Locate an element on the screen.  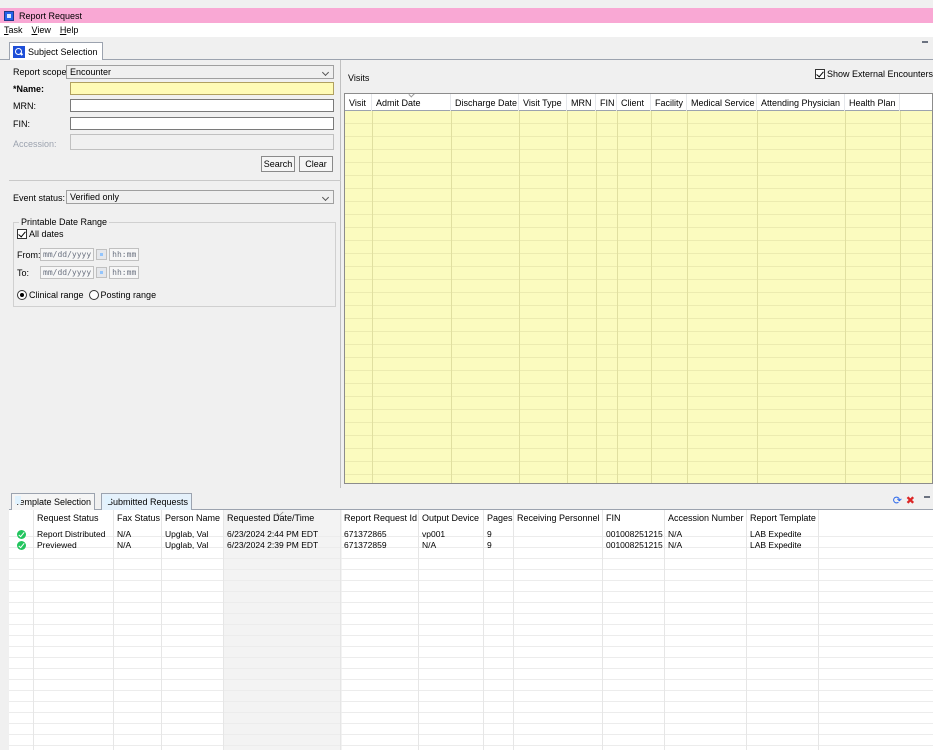
visits-title: Visits is located at coordinates (359, 78).